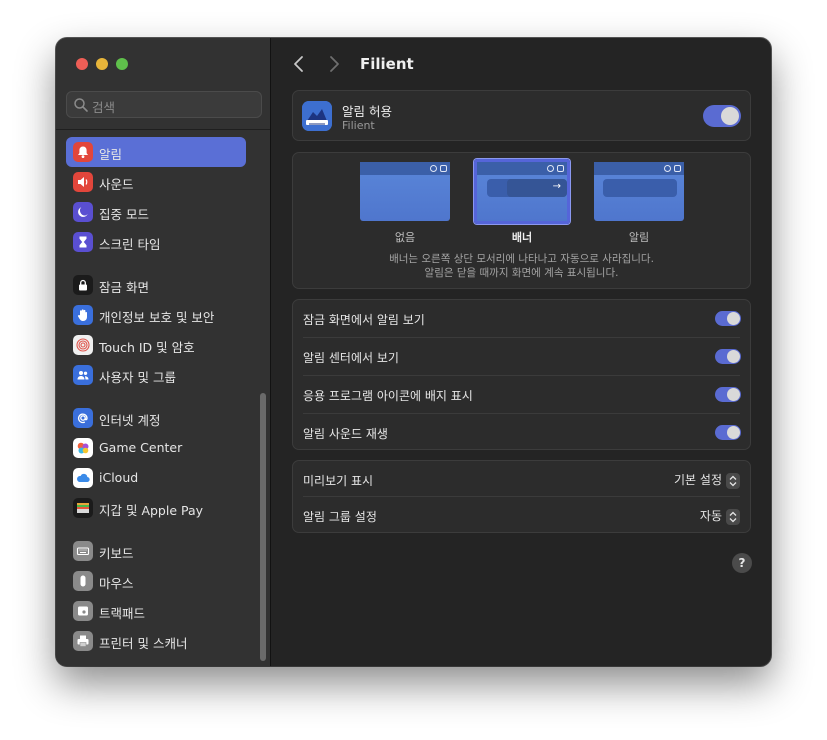 The height and width of the screenshot is (740, 827). What do you see at coordinates (156, 581) in the screenshot?
I see `sidebar-item-mouse: 마우스` at bounding box center [156, 581].